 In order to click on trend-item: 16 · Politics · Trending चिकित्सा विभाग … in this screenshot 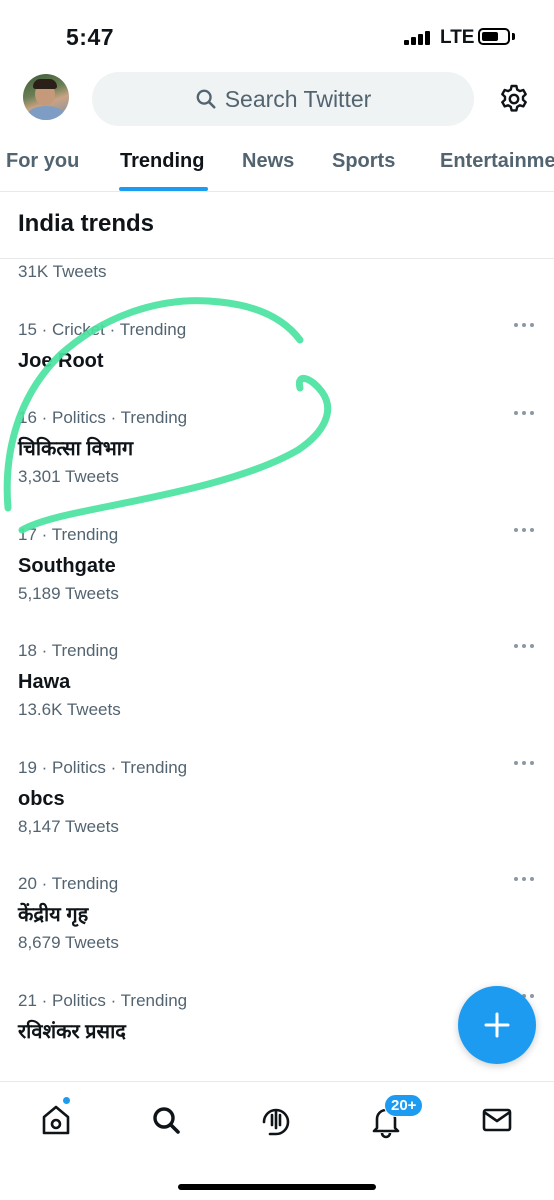, I will do `click(278, 447)`.